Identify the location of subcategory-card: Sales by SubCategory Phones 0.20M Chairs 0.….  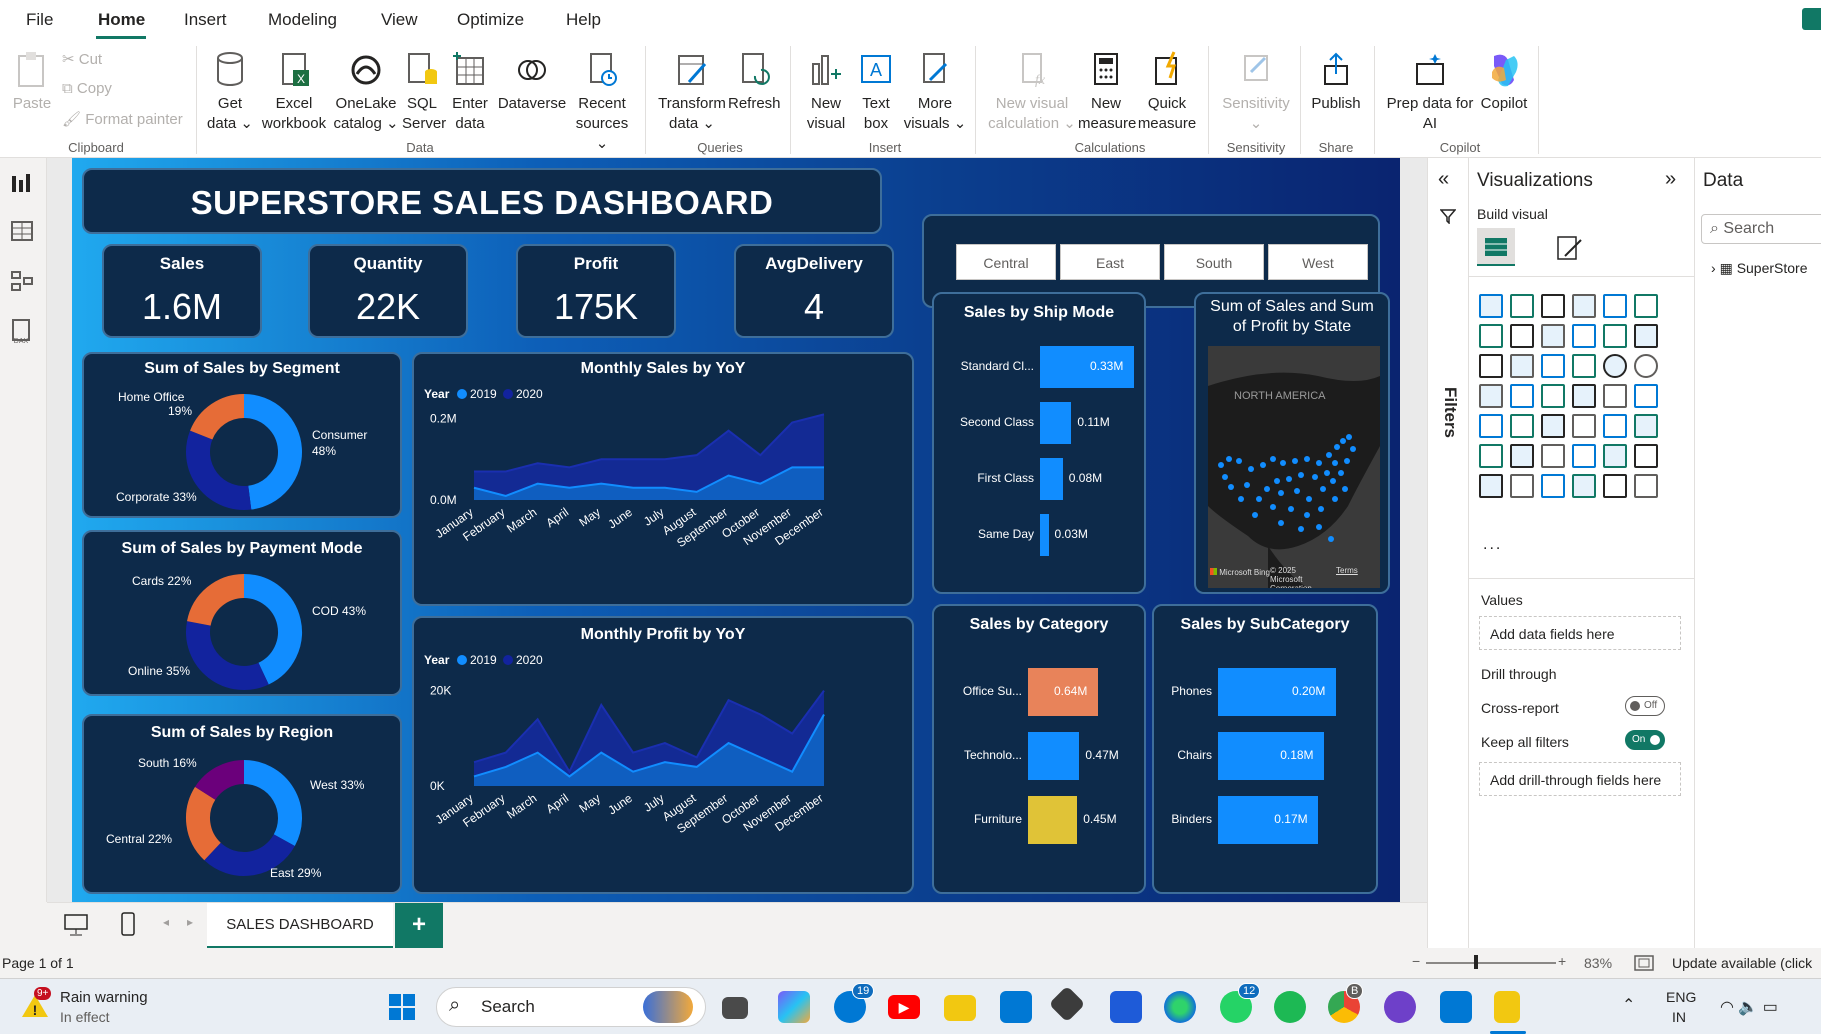
(1265, 749).